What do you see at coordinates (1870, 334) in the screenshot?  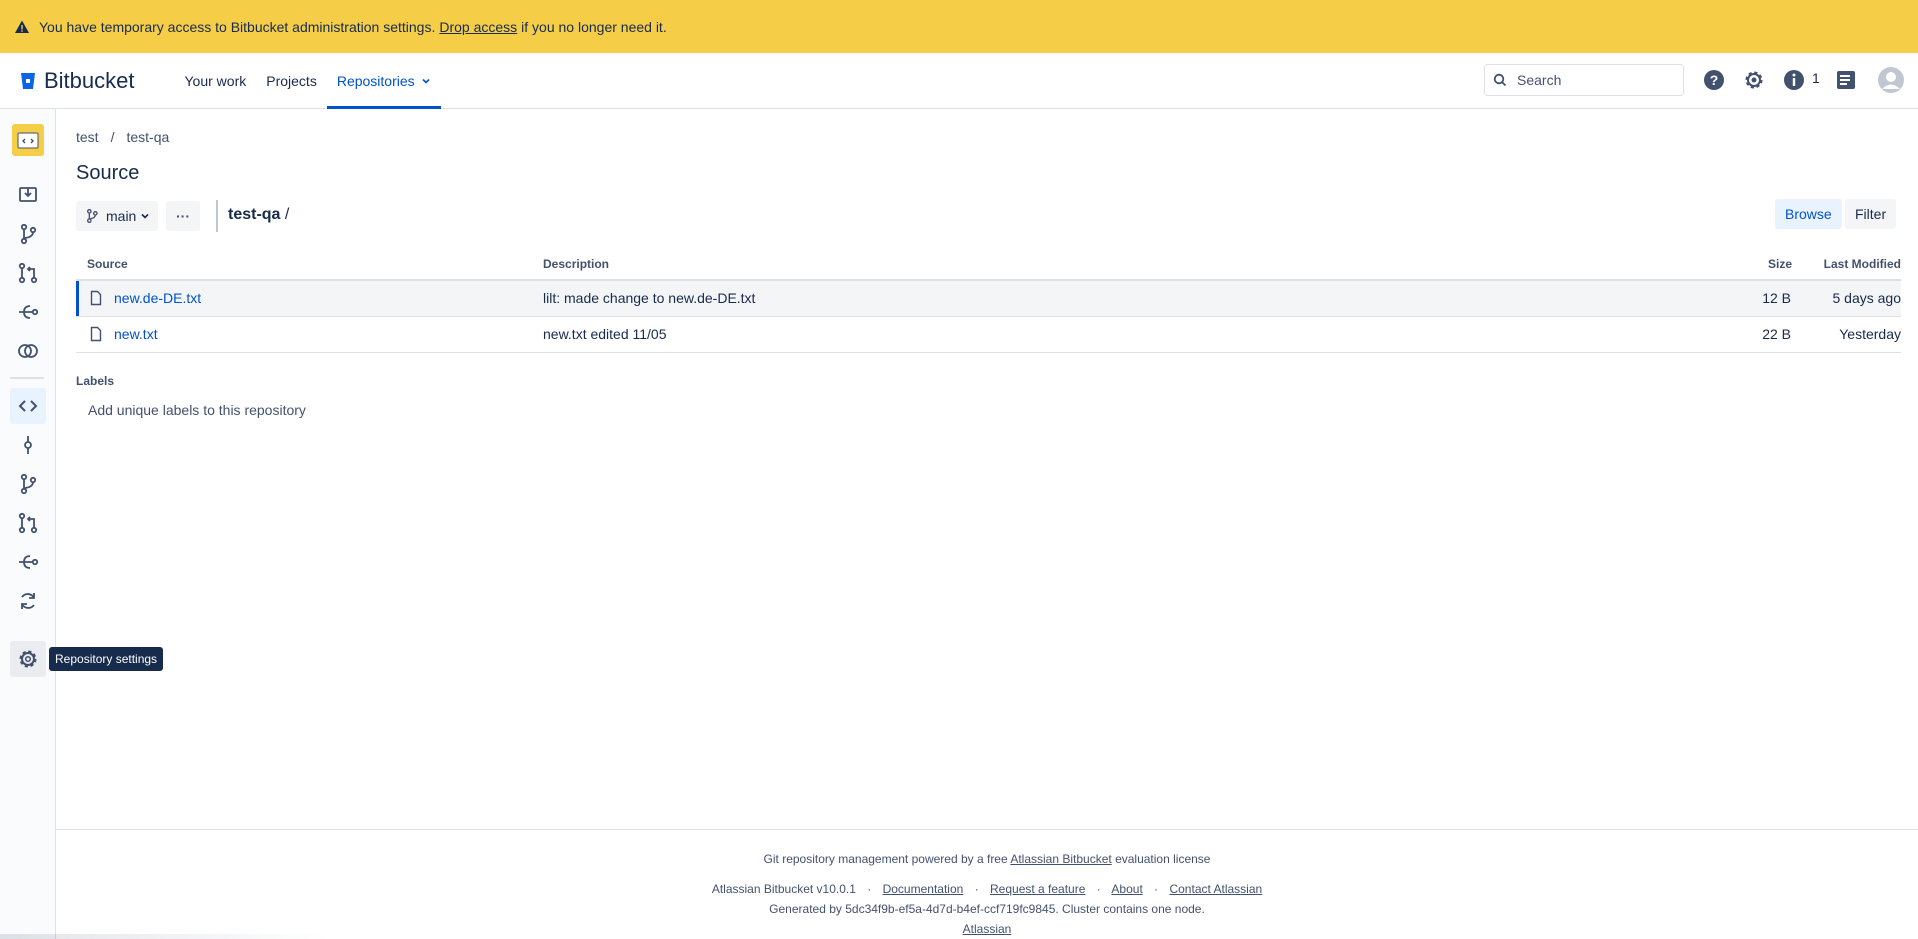 I see `file-last-modified: Yesterday` at bounding box center [1870, 334].